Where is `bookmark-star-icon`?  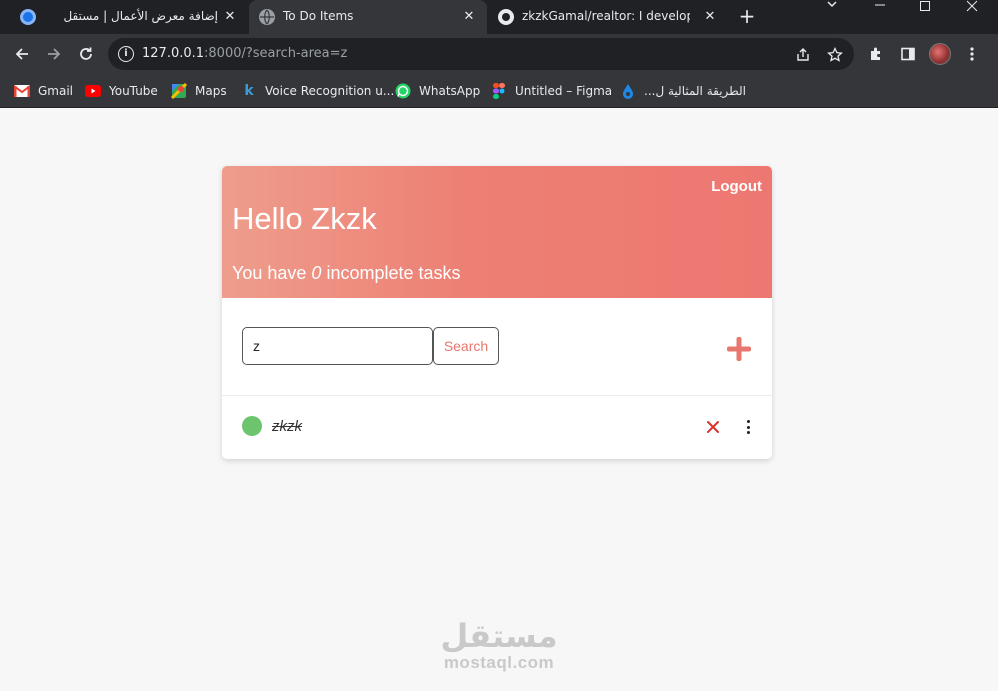 bookmark-star-icon is located at coordinates (835, 55).